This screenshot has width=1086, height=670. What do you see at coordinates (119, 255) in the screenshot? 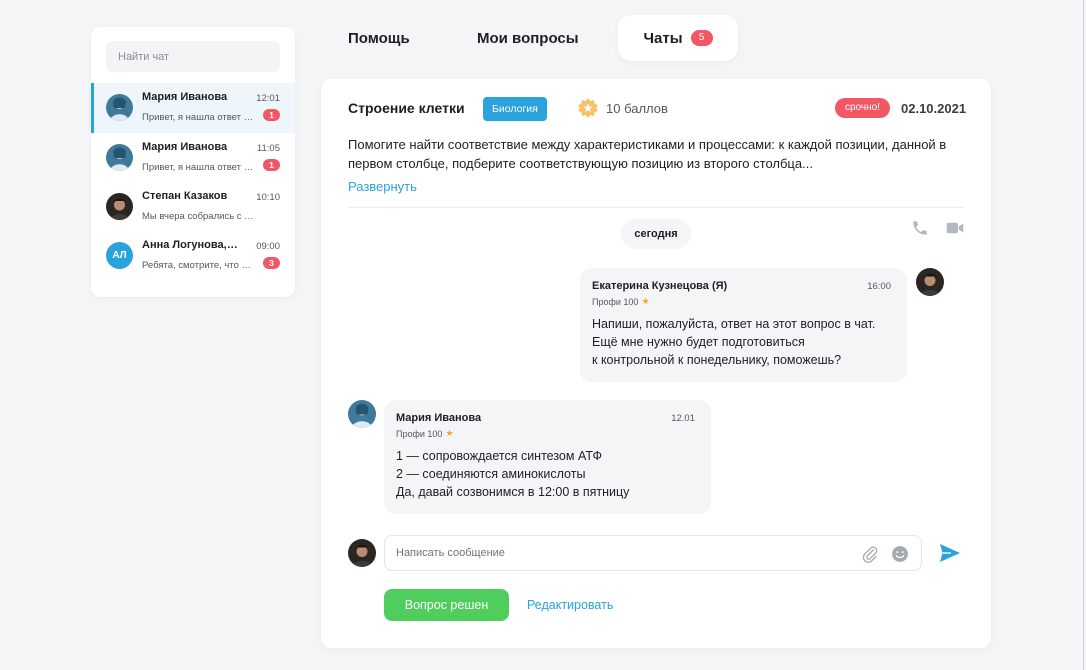
I see `avatar-initials: АЛ` at bounding box center [119, 255].